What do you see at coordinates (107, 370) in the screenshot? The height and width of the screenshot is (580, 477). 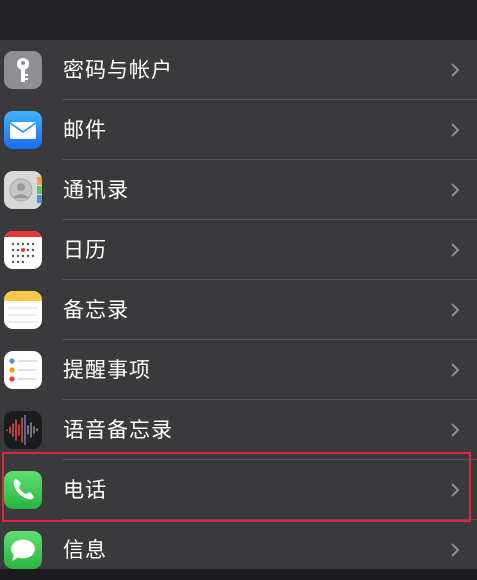 I see `settings-item-label: 提醒事项` at bounding box center [107, 370].